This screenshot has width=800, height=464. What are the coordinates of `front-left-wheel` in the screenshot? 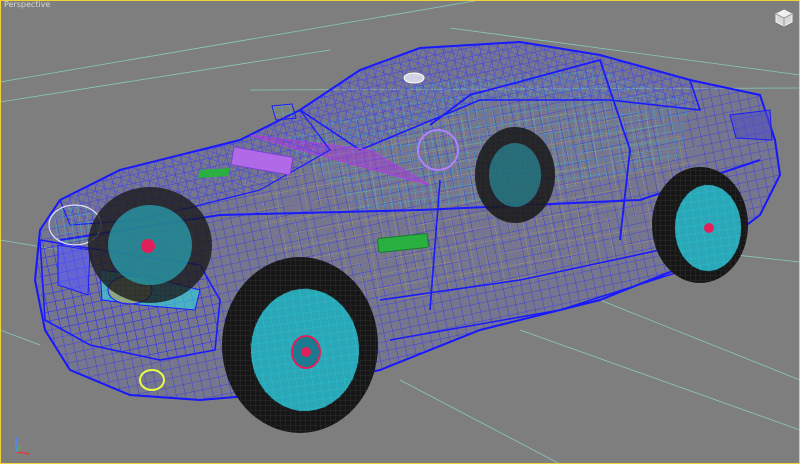 It's located at (300, 345).